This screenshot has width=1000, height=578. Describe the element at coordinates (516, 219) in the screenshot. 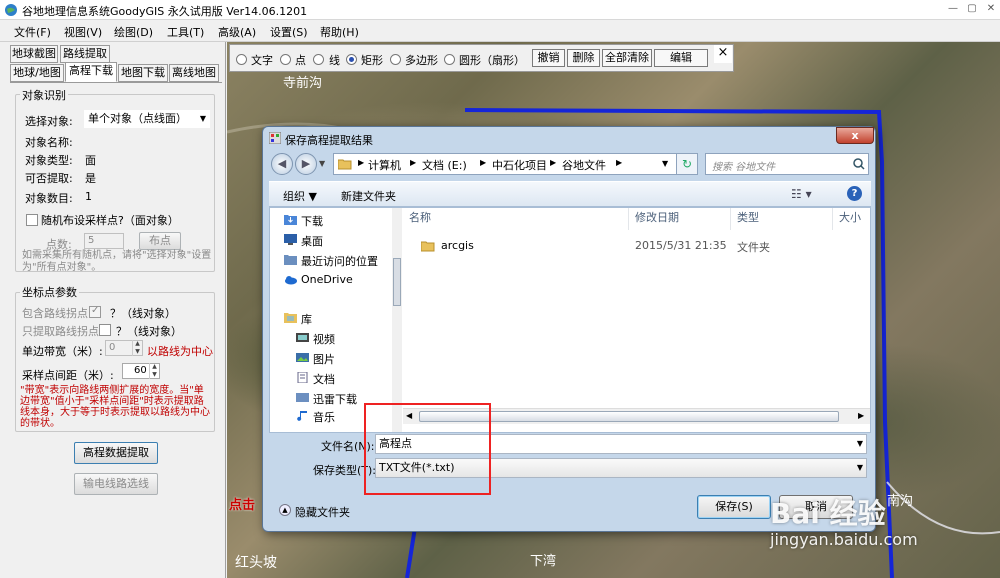

I see `col-name: 名称` at that location.